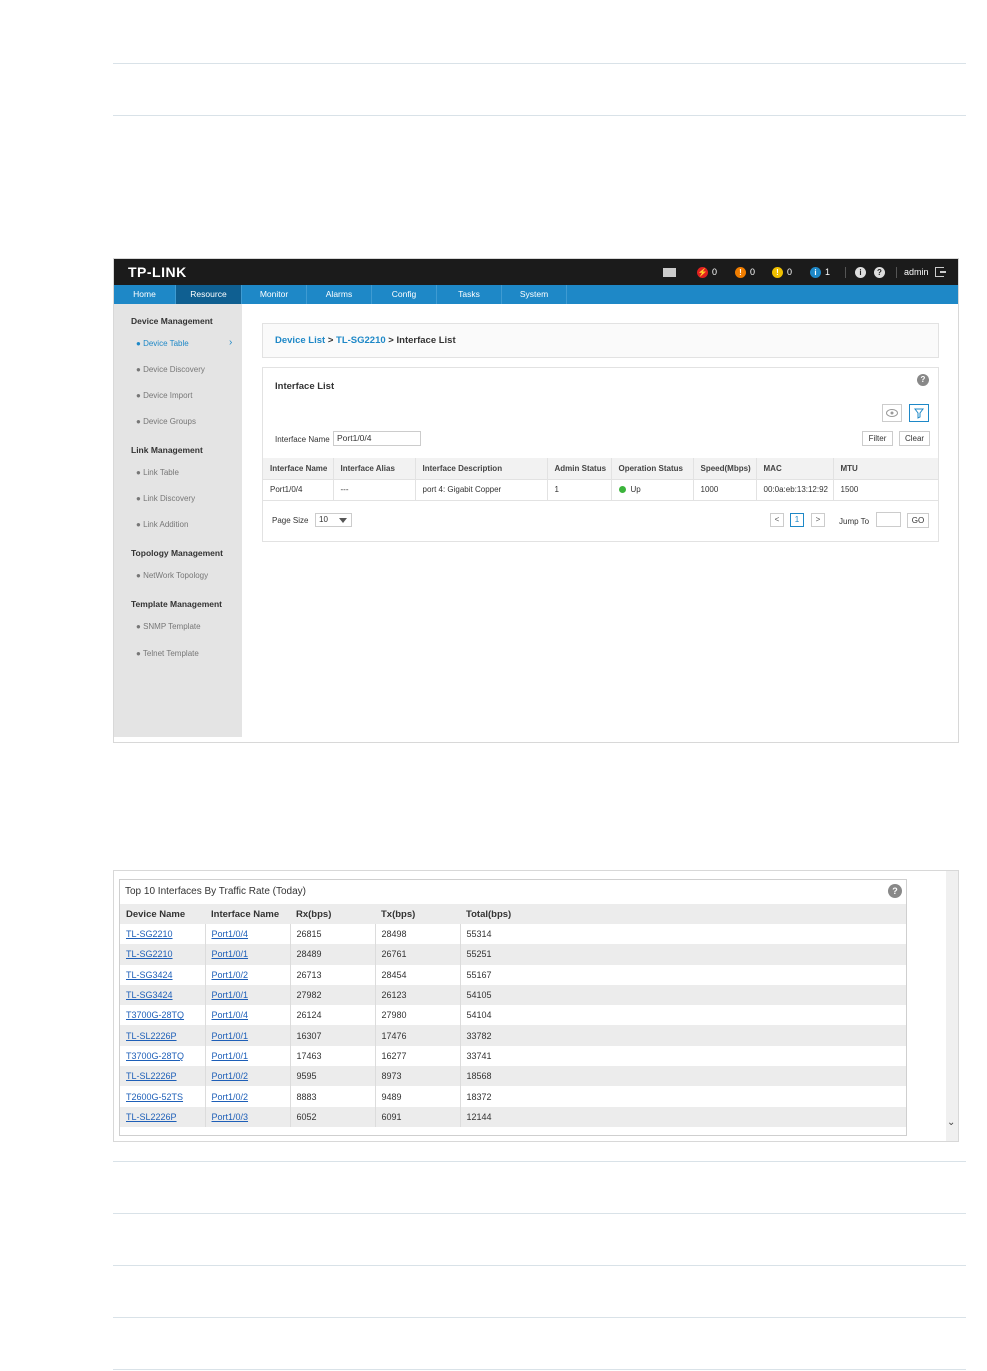 The image size is (987, 1371). I want to click on tab-config: Config, so click(404, 294).